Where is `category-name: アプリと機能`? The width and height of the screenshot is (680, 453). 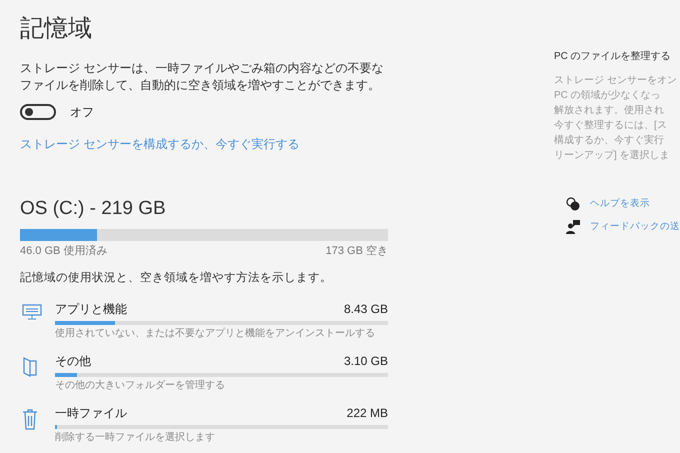 category-name: アプリと機能 is located at coordinates (91, 308).